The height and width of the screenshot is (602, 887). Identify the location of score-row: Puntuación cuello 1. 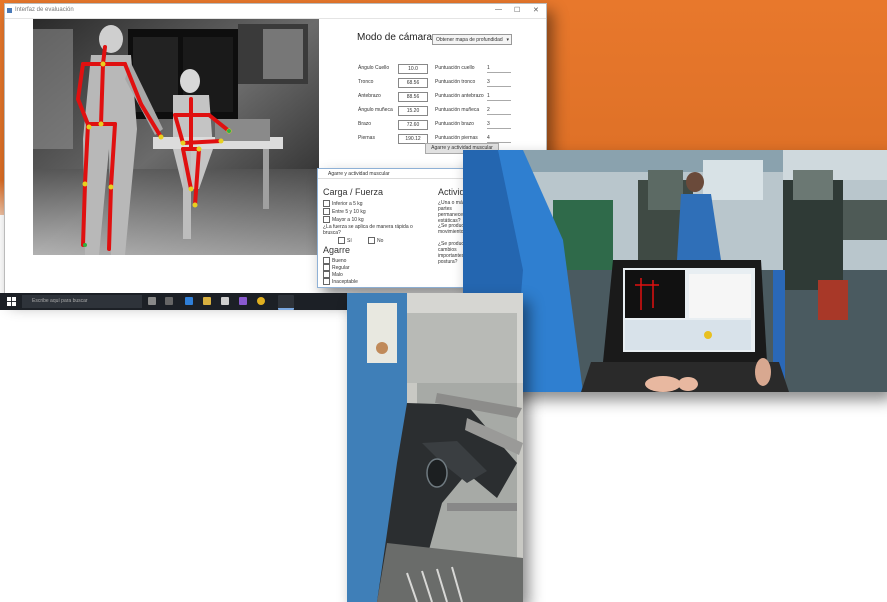
(487, 68).